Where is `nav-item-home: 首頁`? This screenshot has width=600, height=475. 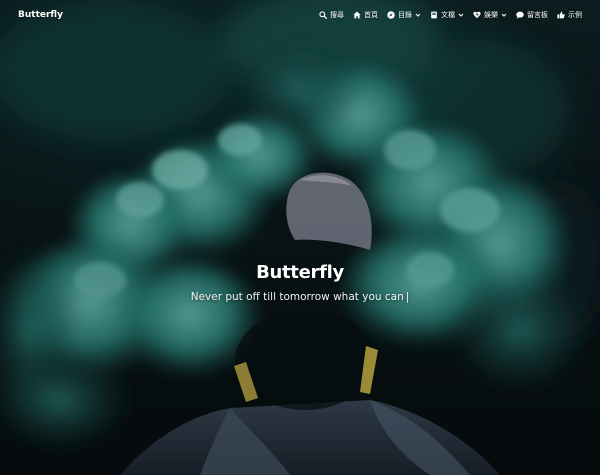 nav-item-home: 首頁 is located at coordinates (365, 15).